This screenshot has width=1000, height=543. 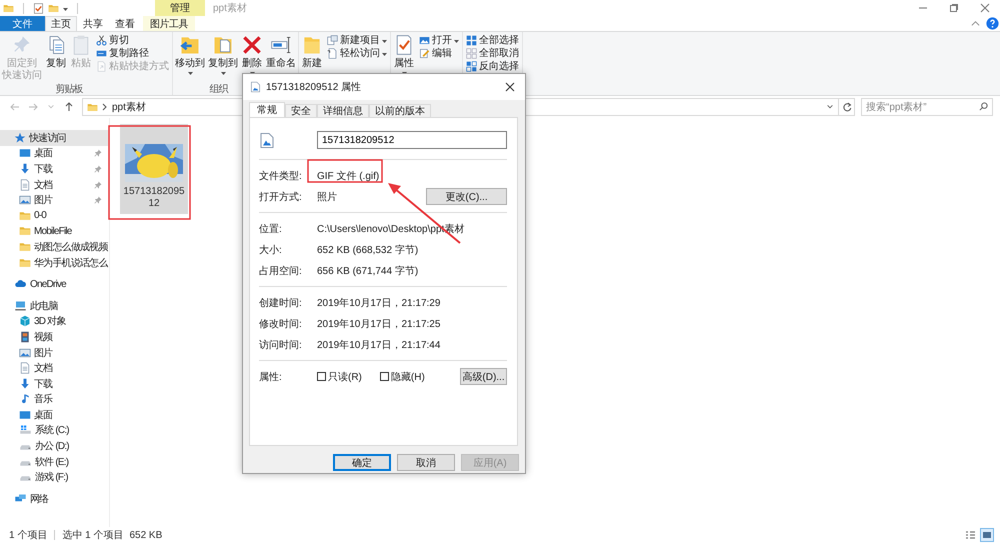 I want to click on property-label: 属性:, so click(x=271, y=377).